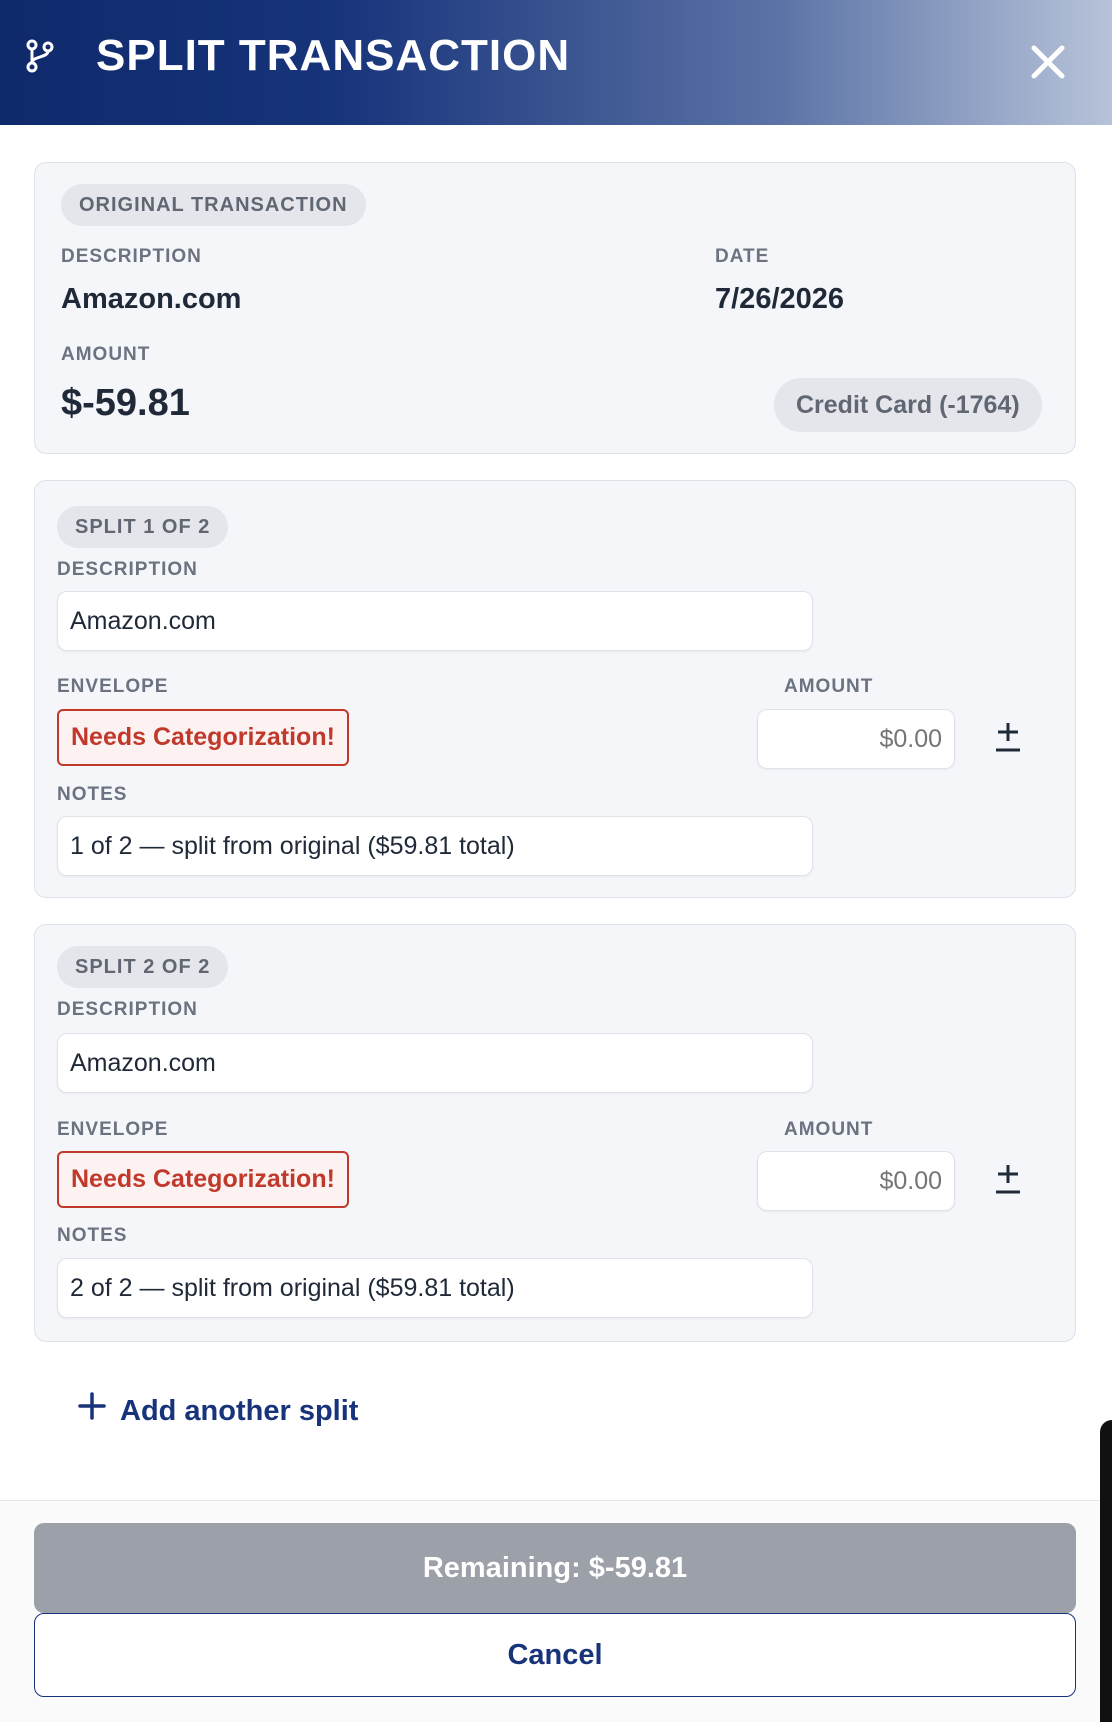 Image resolution: width=1112 pixels, height=1722 pixels. Describe the element at coordinates (555, 1655) in the screenshot. I see `cancel-button: Cancel` at that location.